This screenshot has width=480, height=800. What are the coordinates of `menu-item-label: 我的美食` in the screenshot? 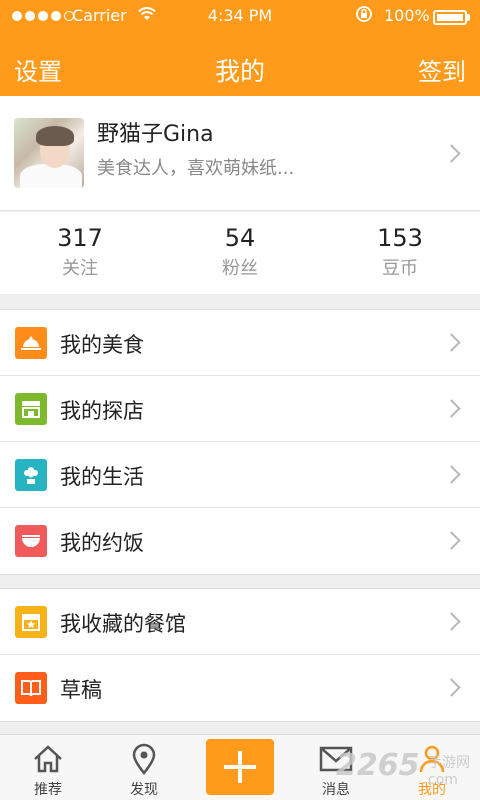 It's located at (102, 345).